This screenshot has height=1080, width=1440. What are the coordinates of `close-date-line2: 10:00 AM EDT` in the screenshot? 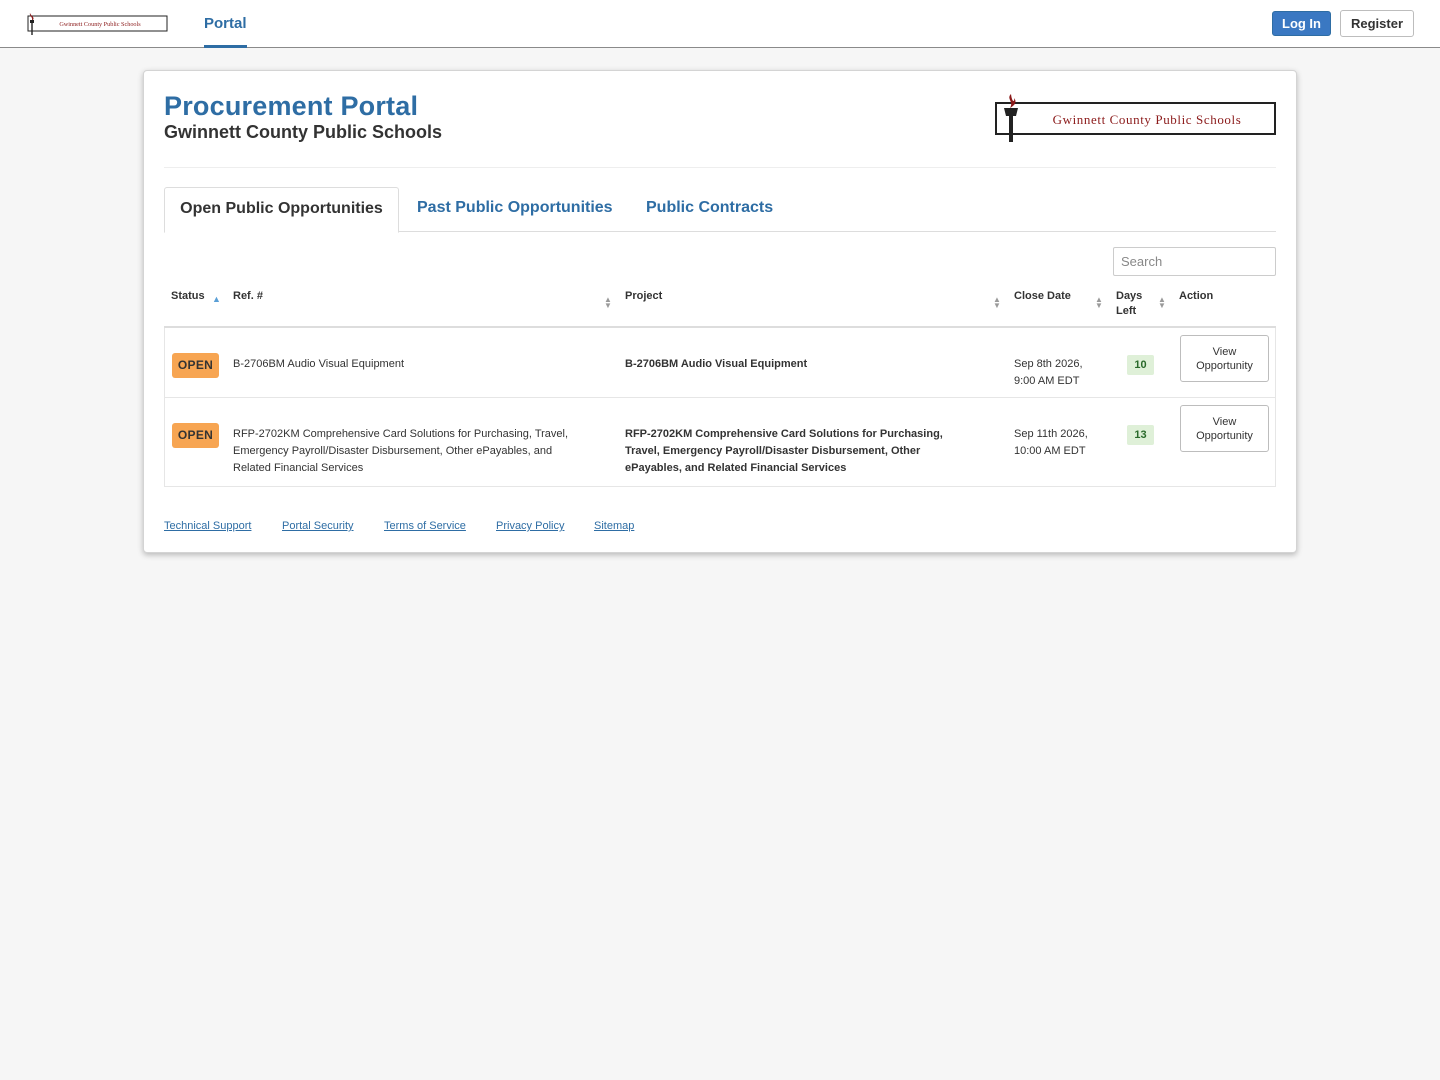 It's located at (1050, 451).